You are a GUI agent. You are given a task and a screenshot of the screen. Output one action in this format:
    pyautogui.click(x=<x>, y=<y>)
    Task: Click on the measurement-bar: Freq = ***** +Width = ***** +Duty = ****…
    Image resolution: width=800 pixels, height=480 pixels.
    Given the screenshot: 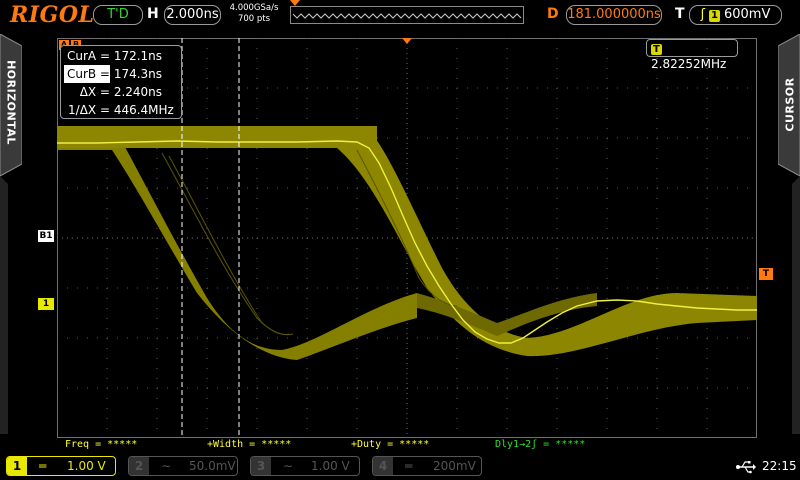 What is the action you would take?
    pyautogui.click(x=407, y=445)
    